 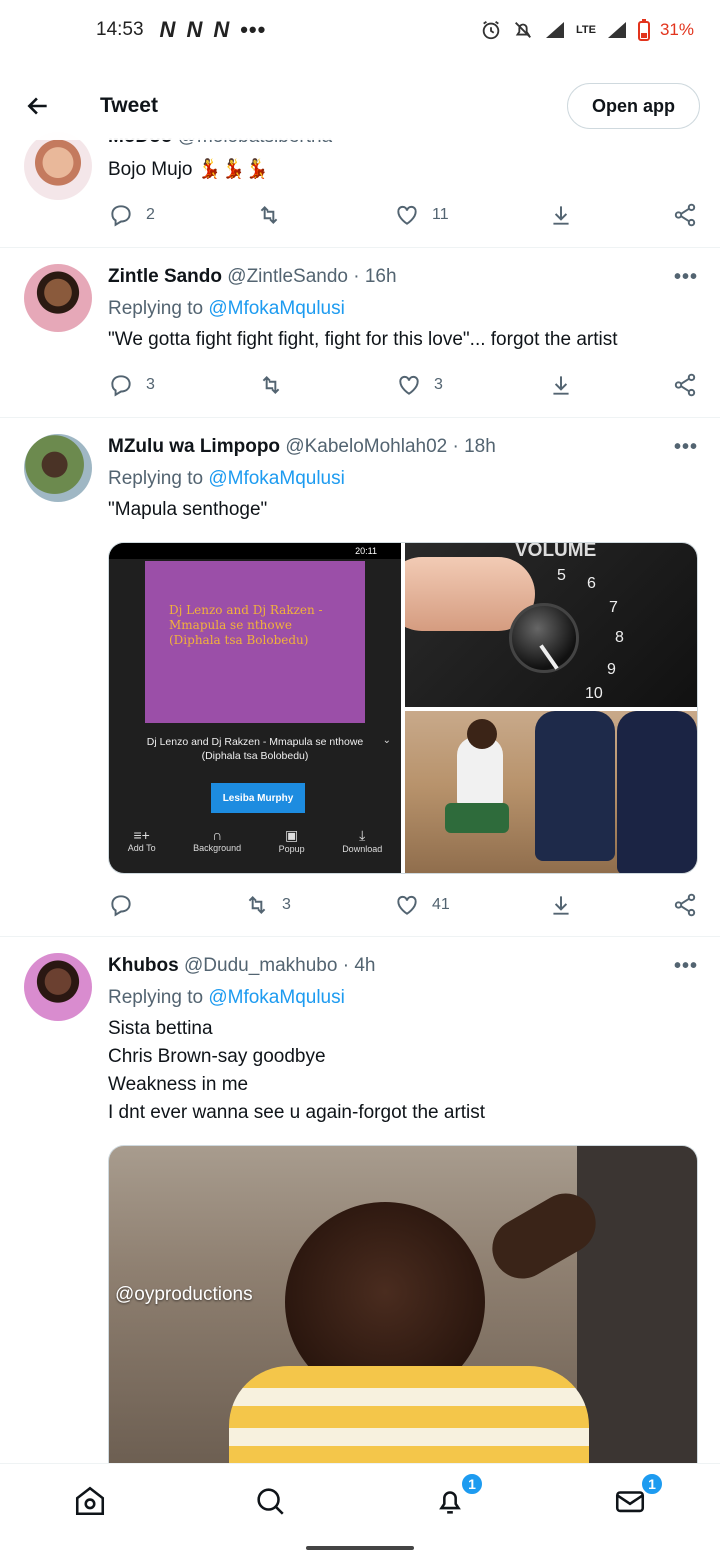 What do you see at coordinates (477, 818) in the screenshot?
I see `kid-shorts` at bounding box center [477, 818].